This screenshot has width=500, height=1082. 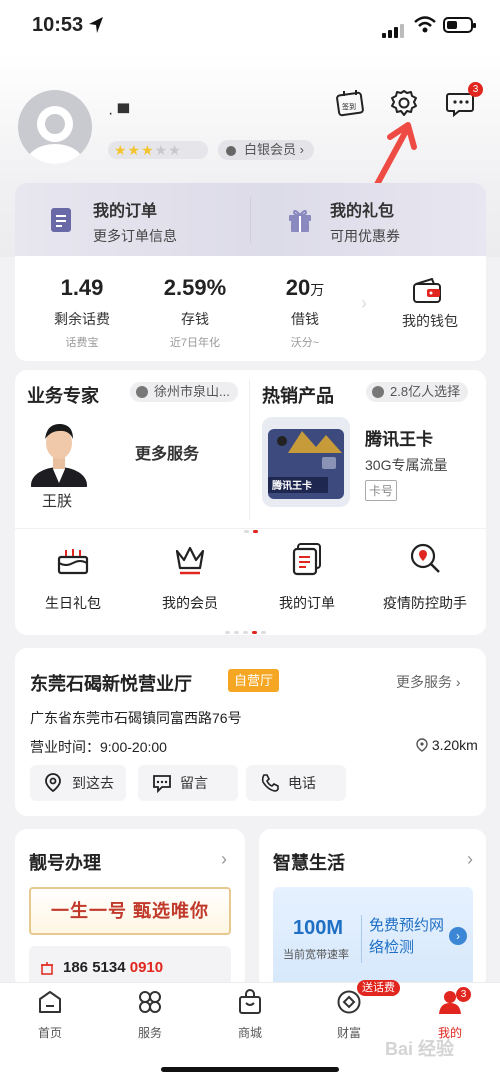 I want to click on star-rating: ★★★★★, so click(x=158, y=150).